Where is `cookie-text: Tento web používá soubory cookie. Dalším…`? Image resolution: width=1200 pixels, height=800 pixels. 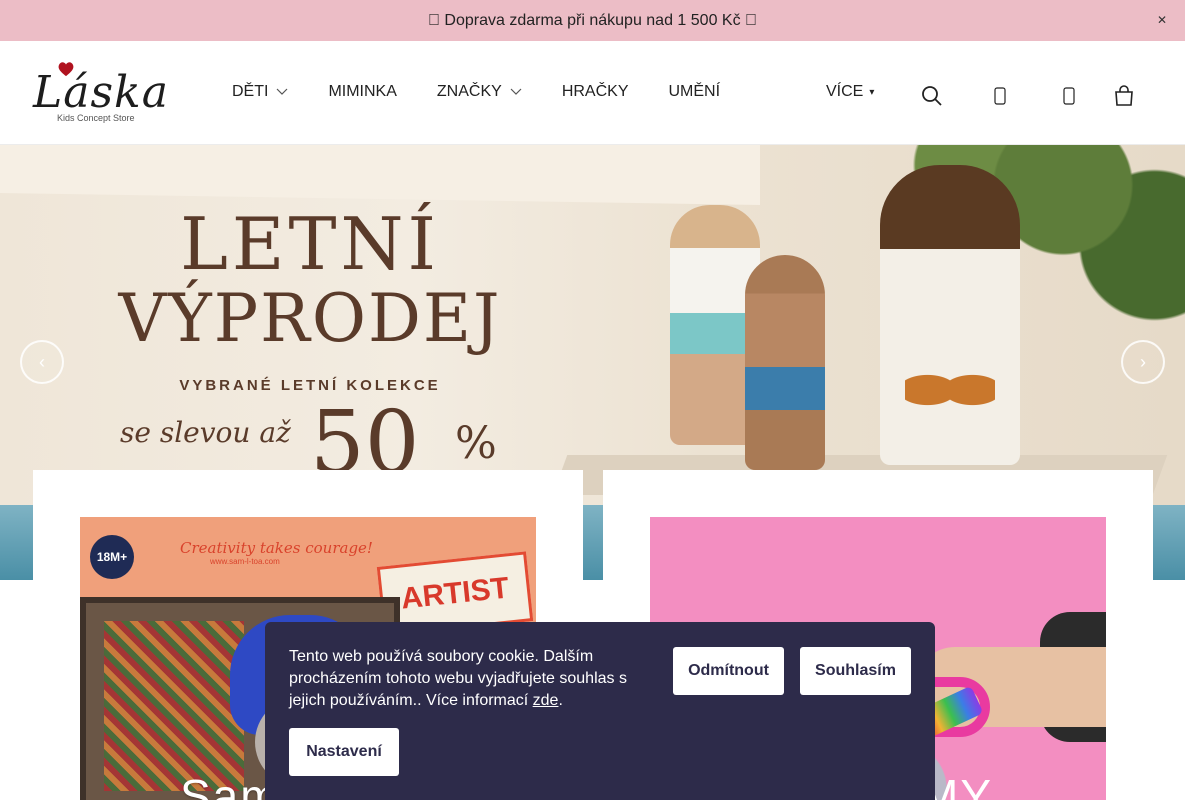
cookie-text: Tento web používá soubory cookie. Dalším… is located at coordinates (464, 679).